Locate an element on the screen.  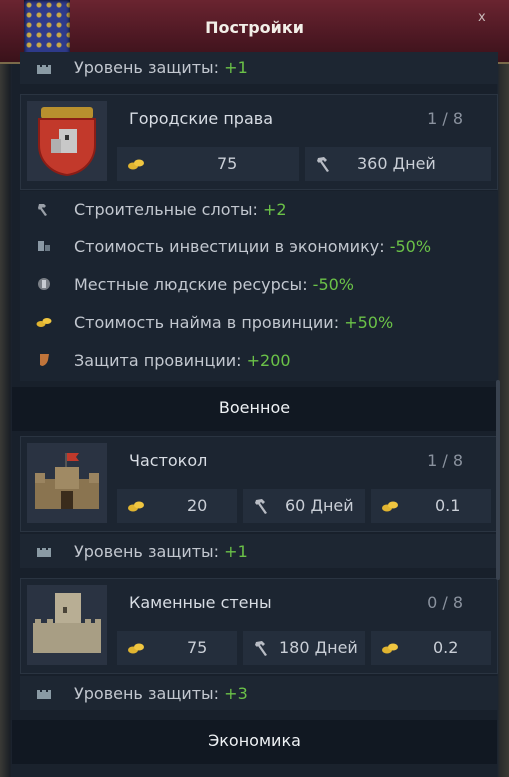
close-button: x is located at coordinates (482, 17).